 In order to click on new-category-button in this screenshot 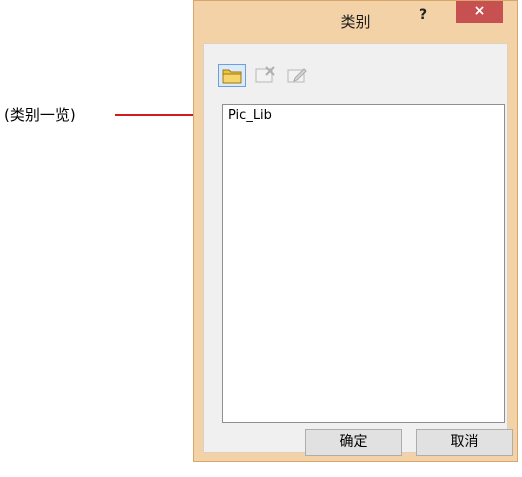, I will do `click(232, 75)`.